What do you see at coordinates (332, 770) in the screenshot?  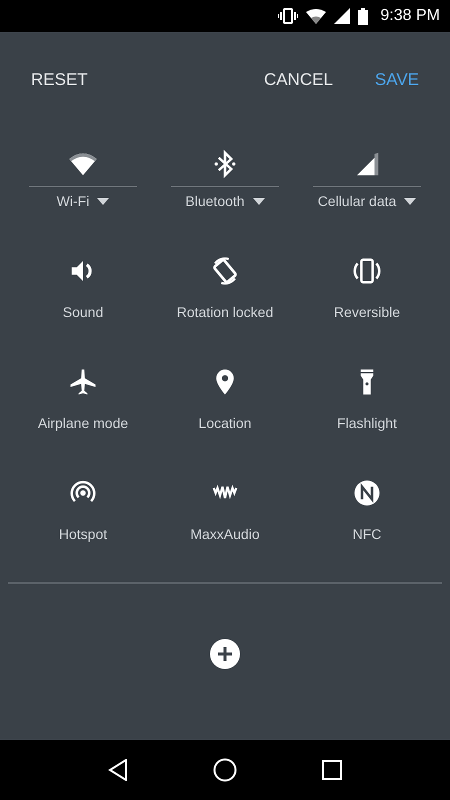 I see `recents-icon` at bounding box center [332, 770].